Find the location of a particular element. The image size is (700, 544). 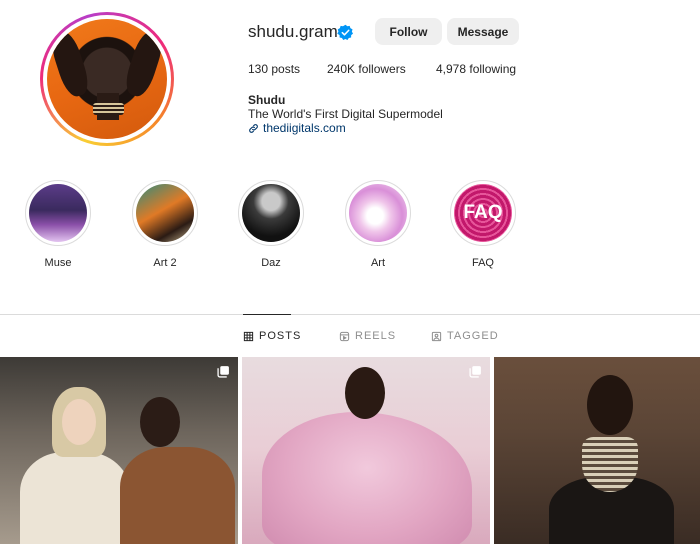

bio-link-text: thediigitals.com is located at coordinates (304, 128).